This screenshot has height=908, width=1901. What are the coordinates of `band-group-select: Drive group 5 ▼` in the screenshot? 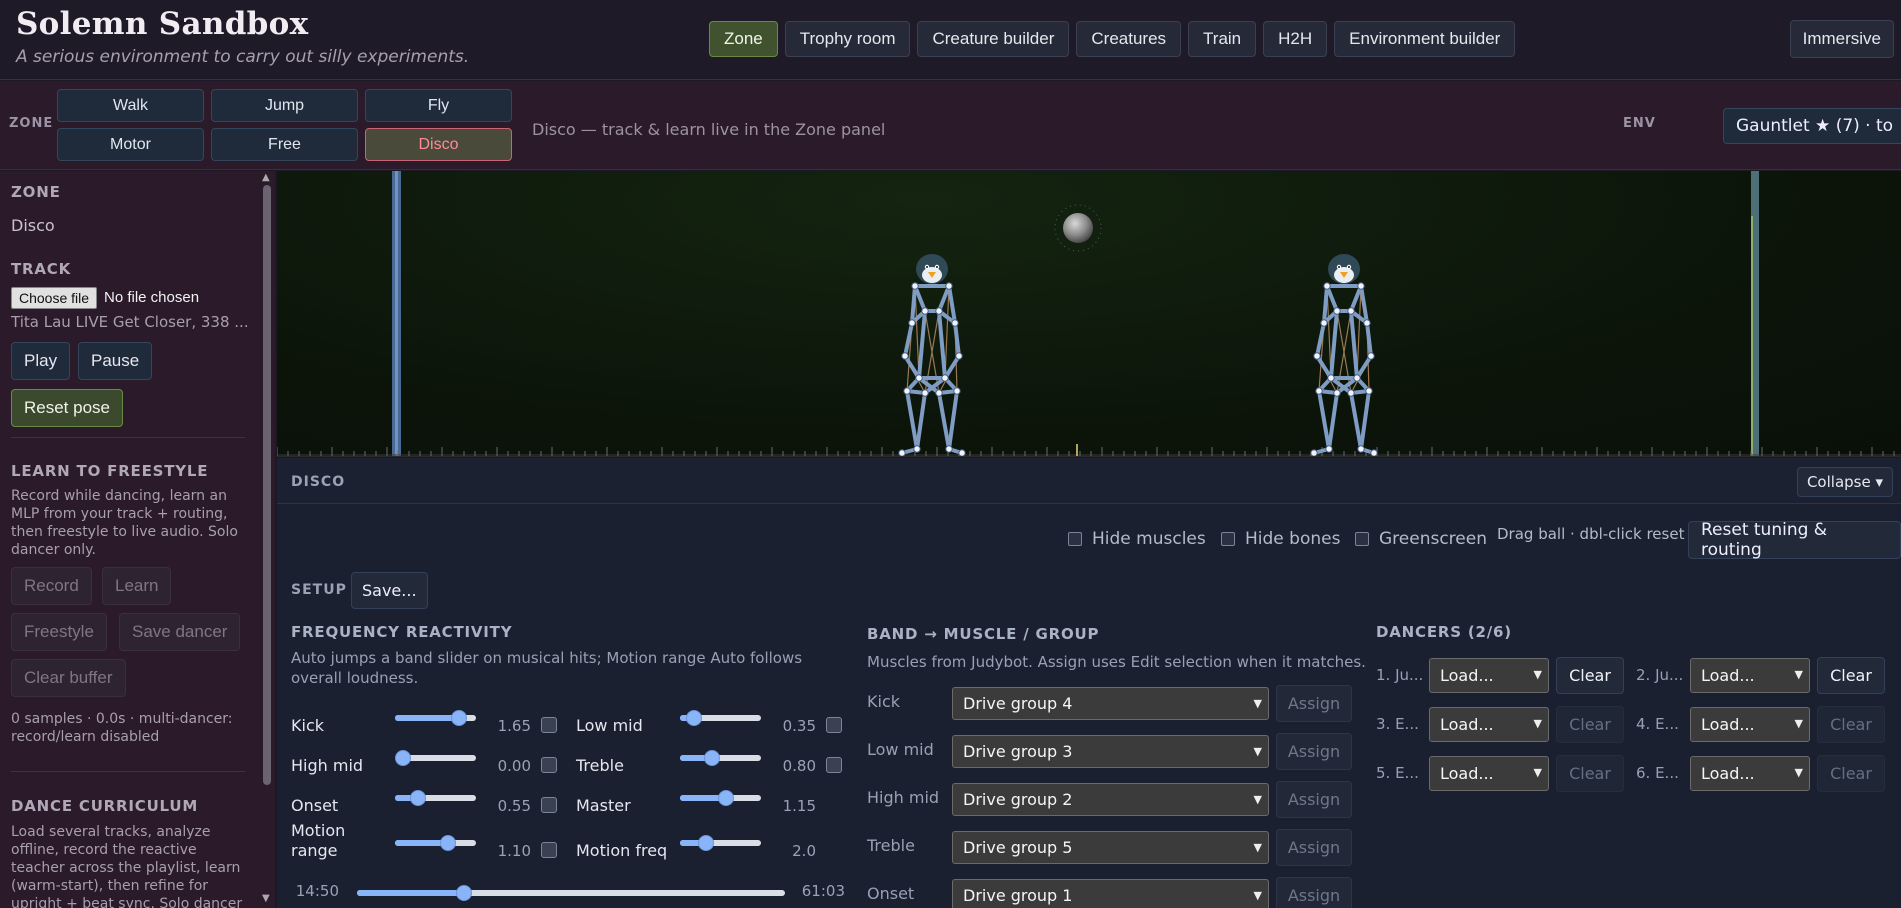 It's located at (1110, 847).